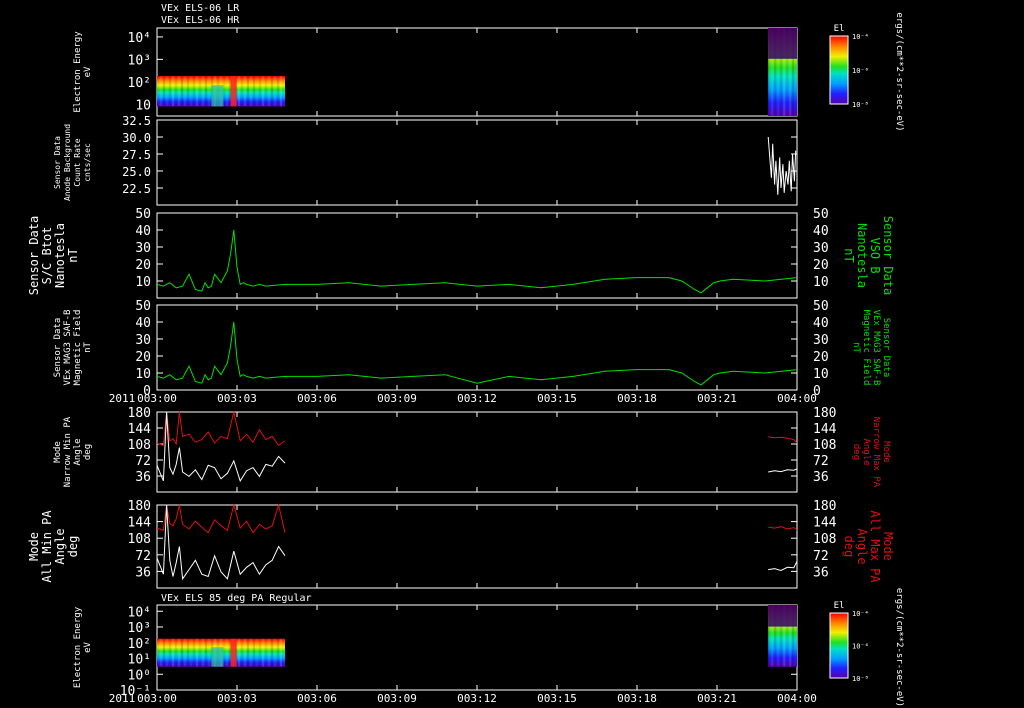  Describe the element at coordinates (78, 72) in the screenshot. I see `y-axis-label: Electron Energy` at that location.